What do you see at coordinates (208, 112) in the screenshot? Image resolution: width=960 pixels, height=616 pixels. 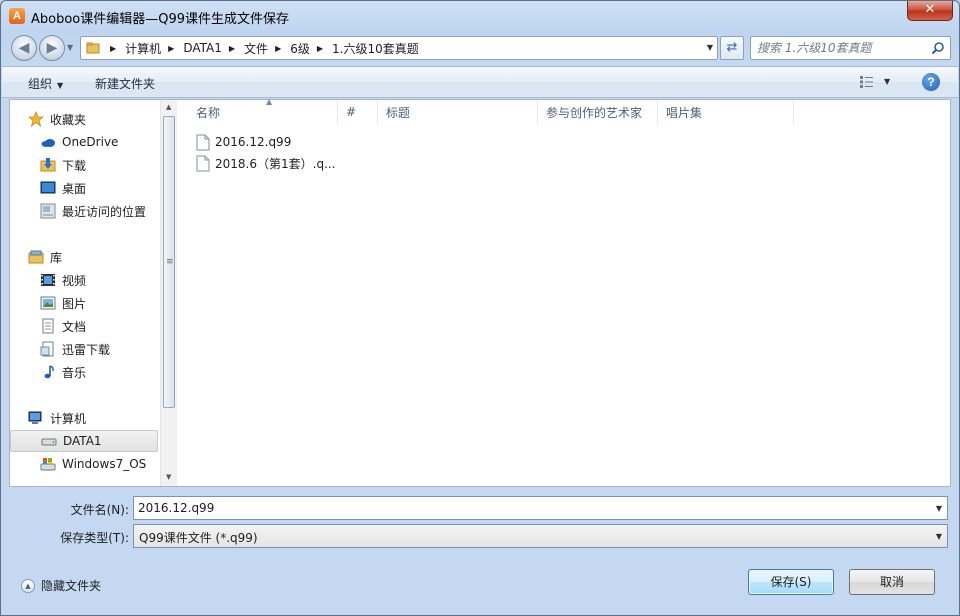 I see `column-label: 名称` at bounding box center [208, 112].